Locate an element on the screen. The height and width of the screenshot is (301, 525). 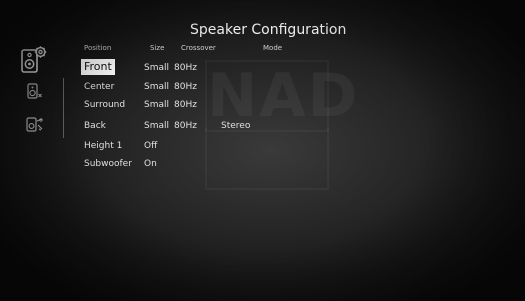
header-position: Position is located at coordinates (98, 48).